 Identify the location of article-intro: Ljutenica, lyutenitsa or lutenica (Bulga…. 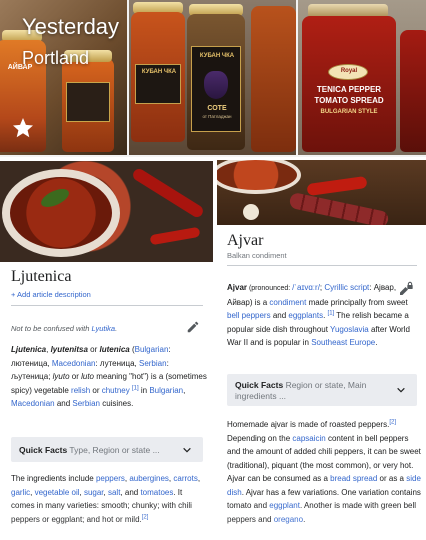
(109, 377).